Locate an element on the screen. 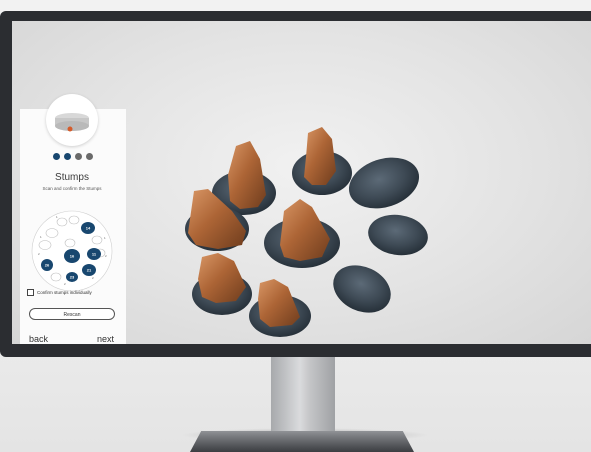  confirm-stumps-checkbox is located at coordinates (30, 292).